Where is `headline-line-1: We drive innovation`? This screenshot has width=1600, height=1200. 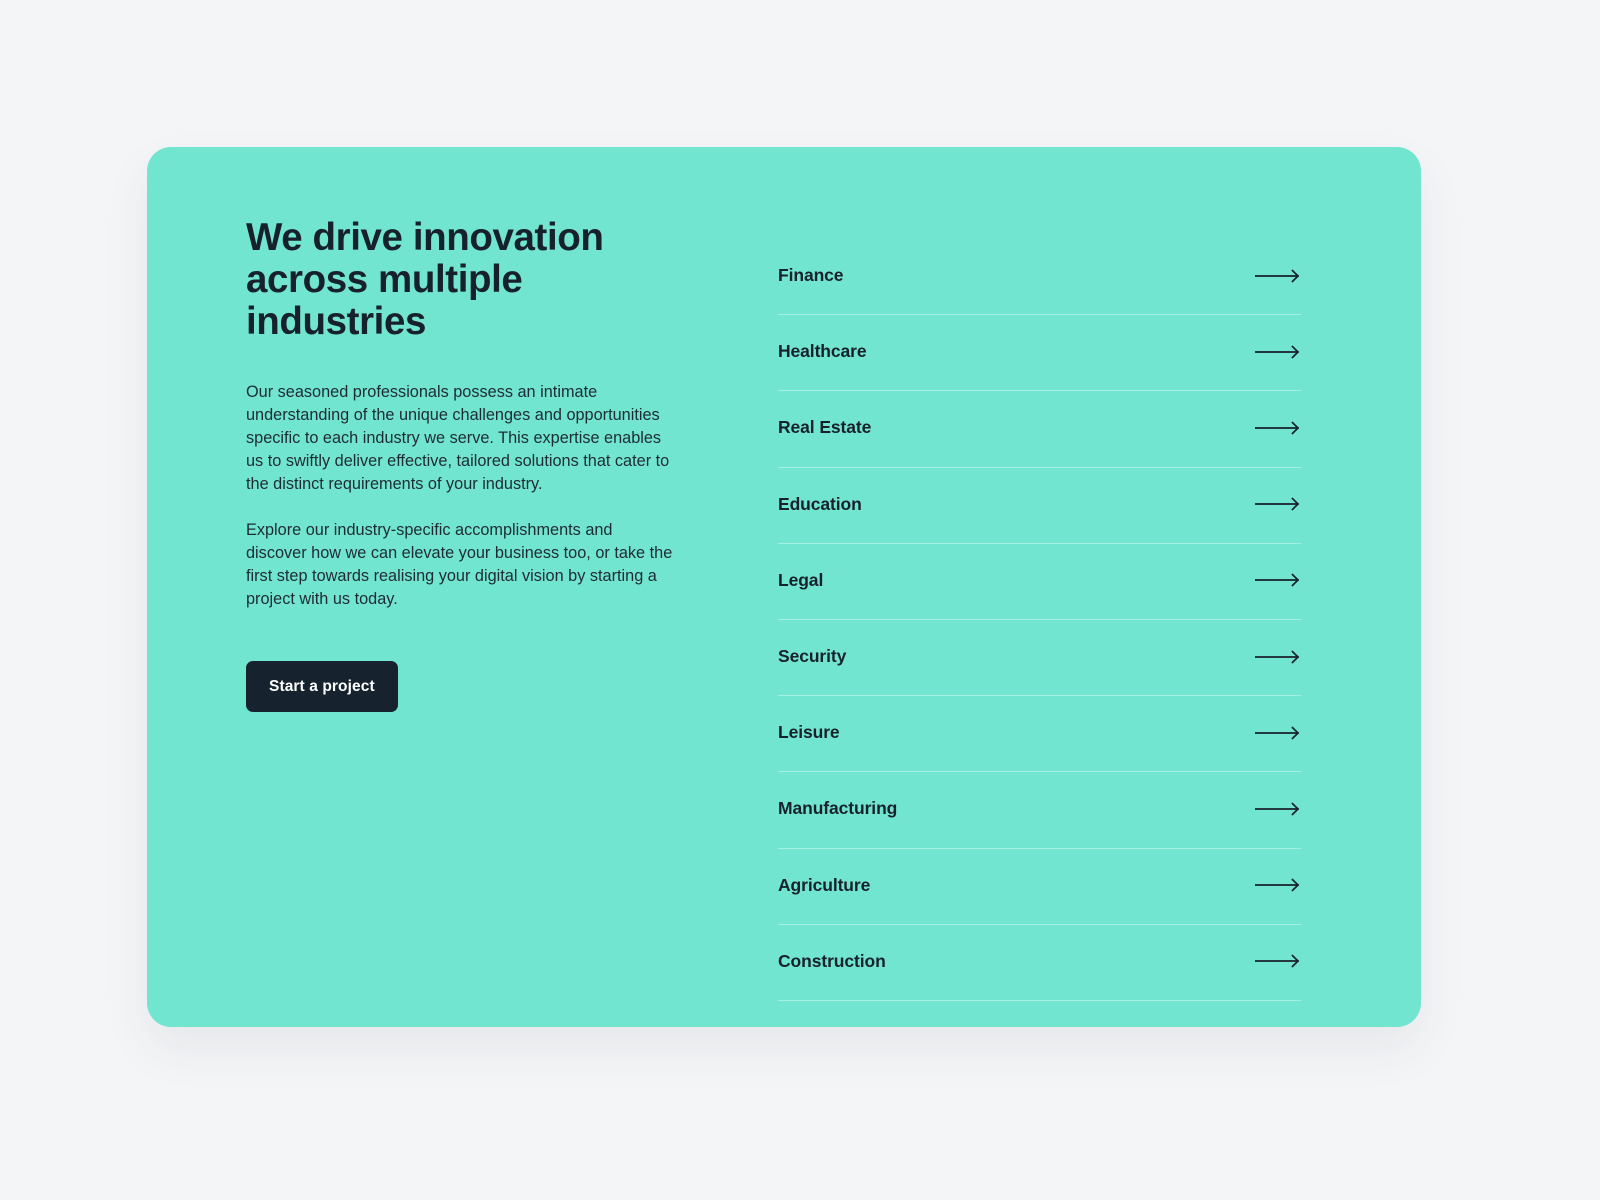 headline-line-1: We drive innovation is located at coordinates (425, 237).